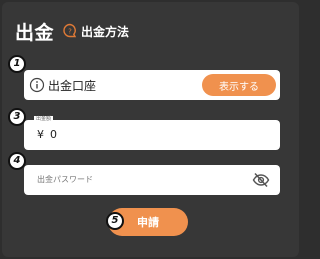  Describe the element at coordinates (152, 85) in the screenshot. I see `withdrawal-account-field: 出金口座 表示する` at that location.